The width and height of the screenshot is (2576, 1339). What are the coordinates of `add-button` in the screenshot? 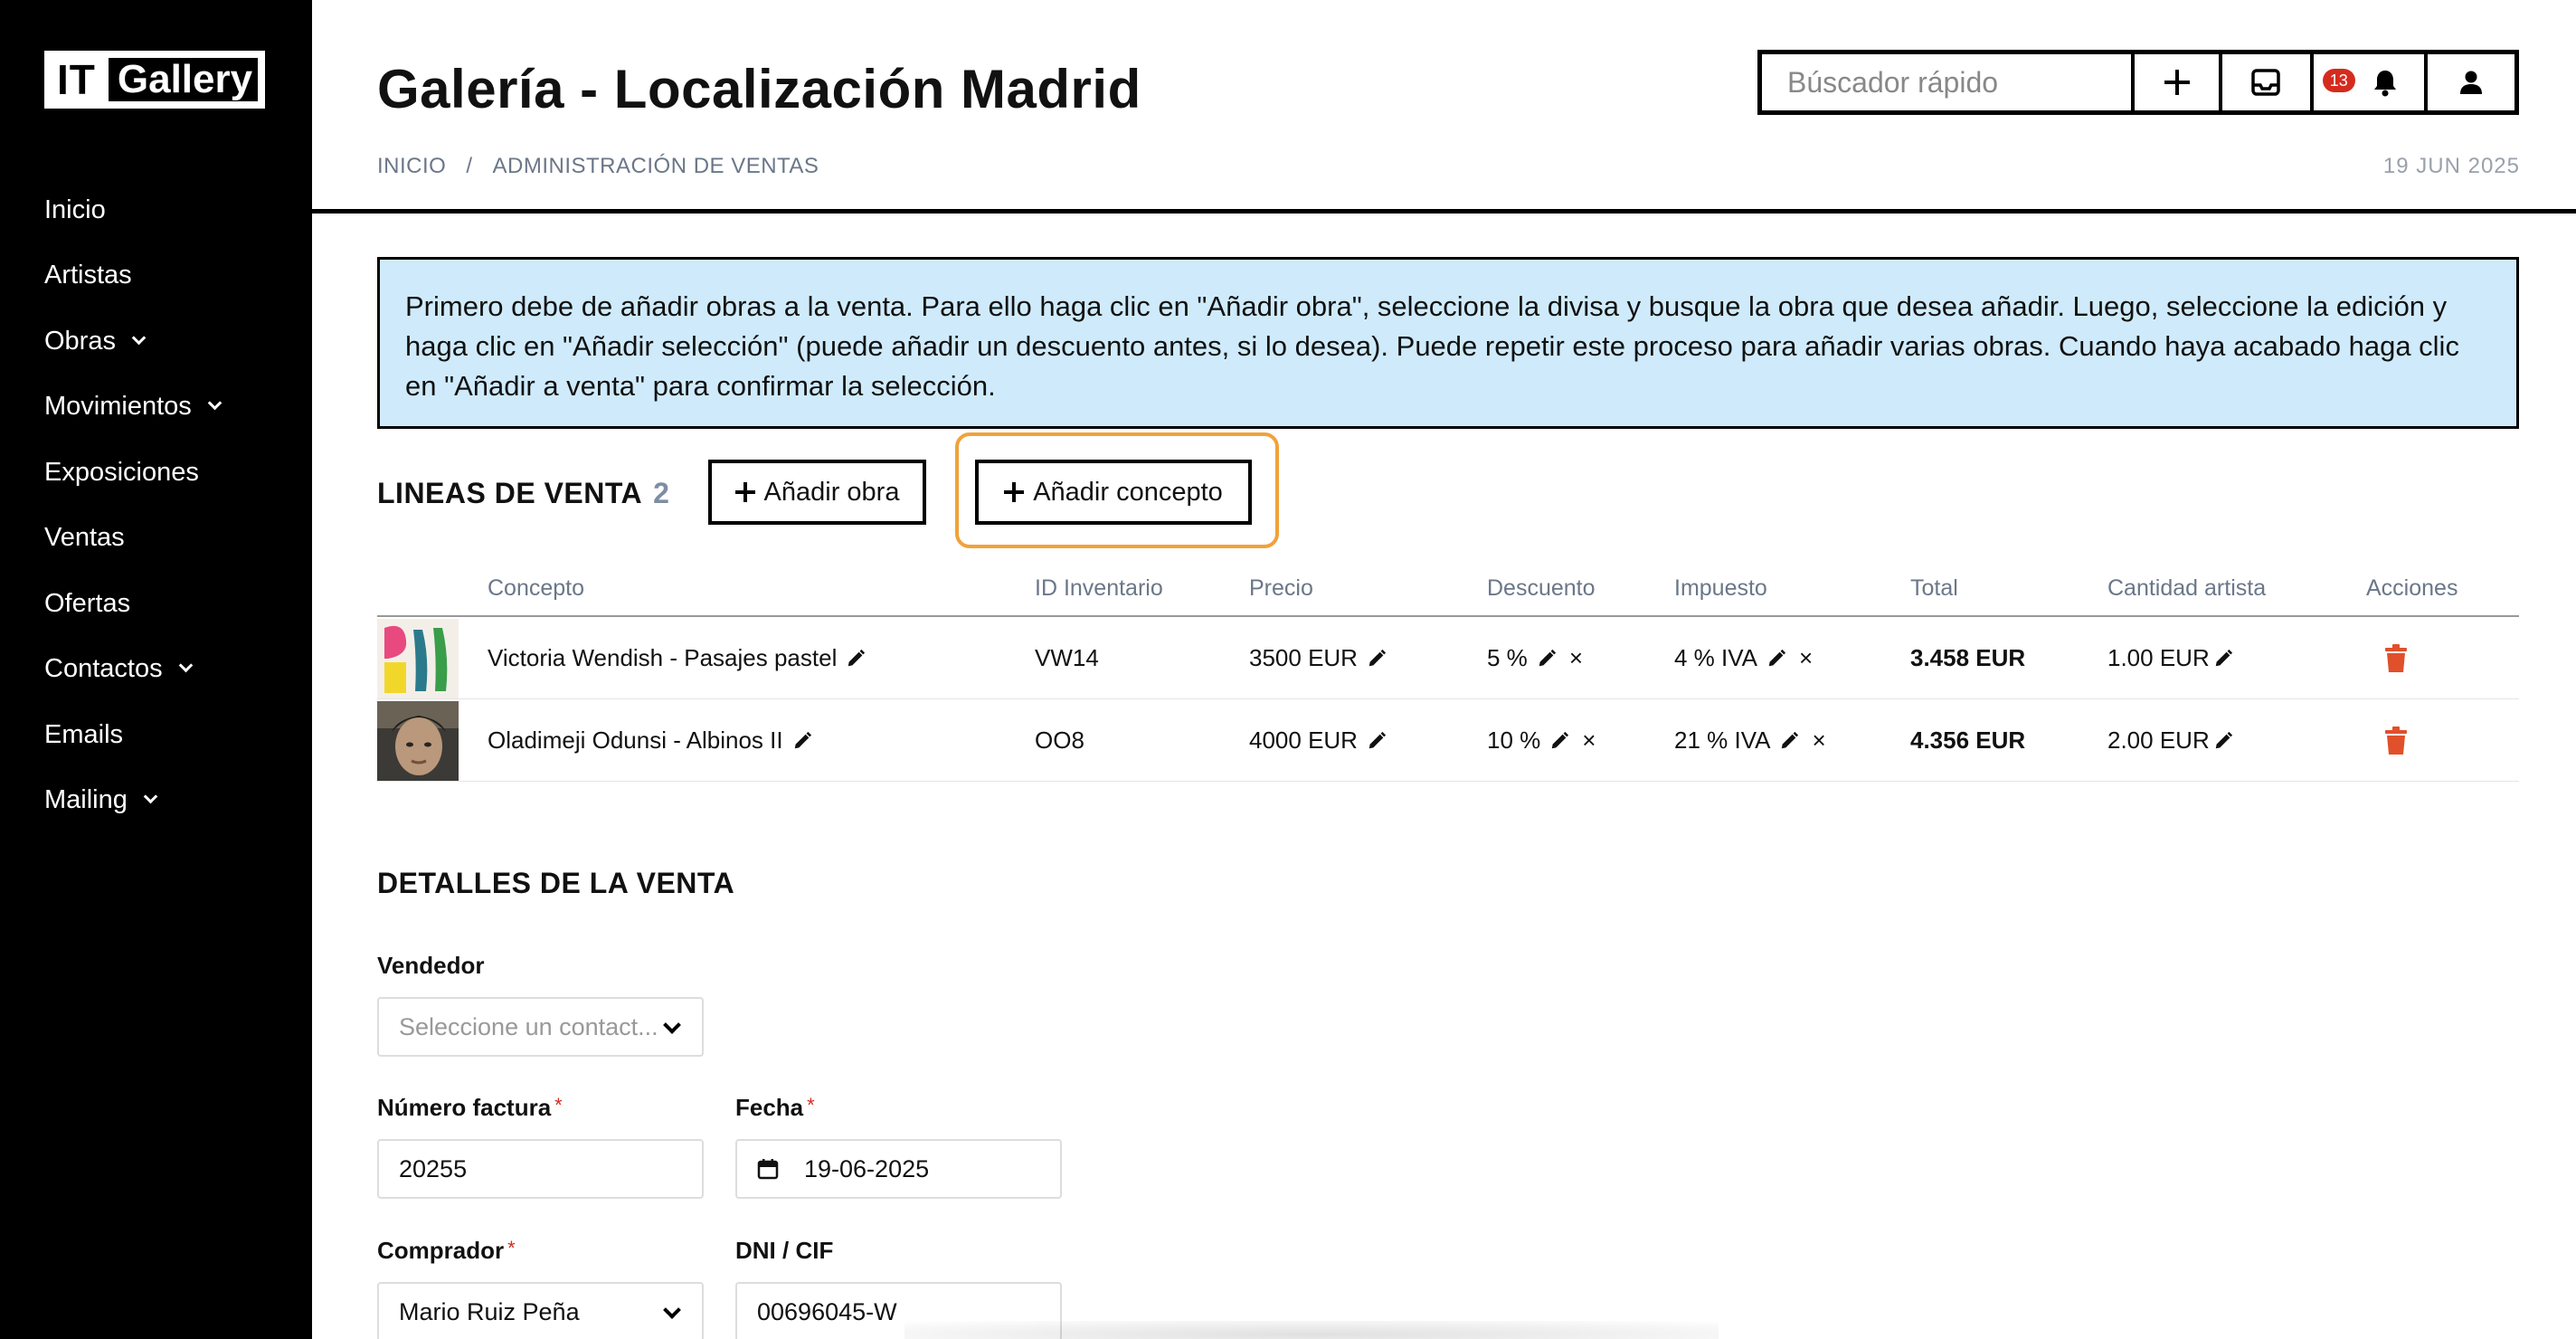 It's located at (2179, 82).